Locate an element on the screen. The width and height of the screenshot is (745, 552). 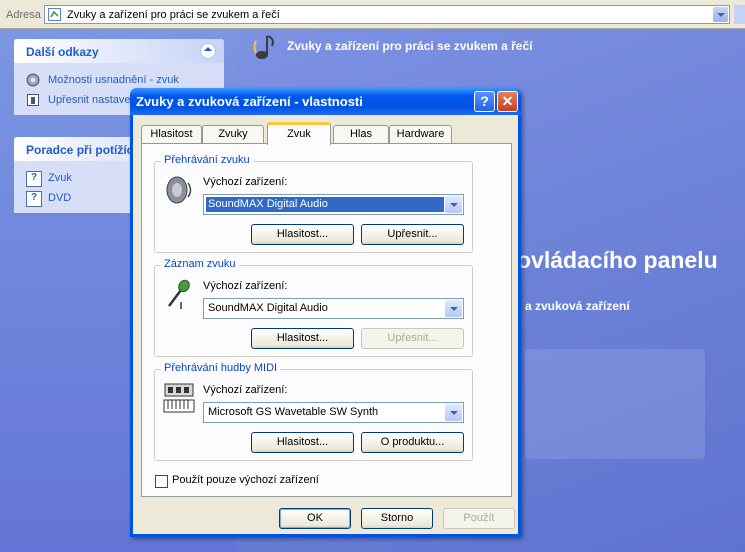
midi-device-value: Microsoft GS Wavetable SW Synth is located at coordinates (293, 412).